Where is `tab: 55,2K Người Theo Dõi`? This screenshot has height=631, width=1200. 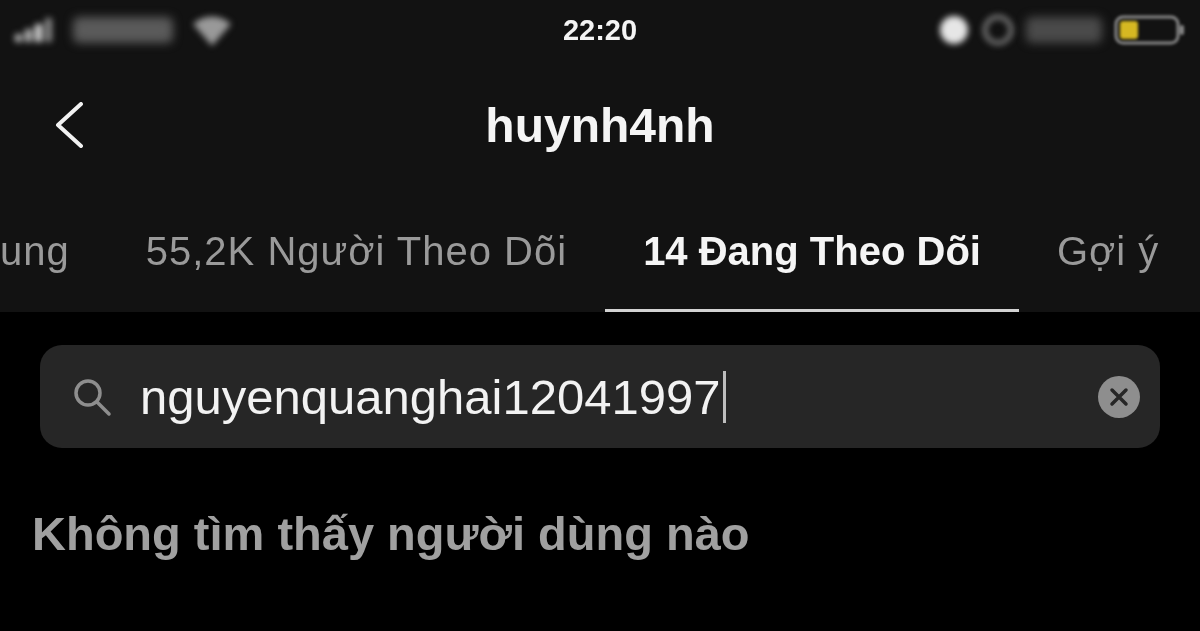
tab: 55,2K Người Theo Dõi is located at coordinates (356, 251).